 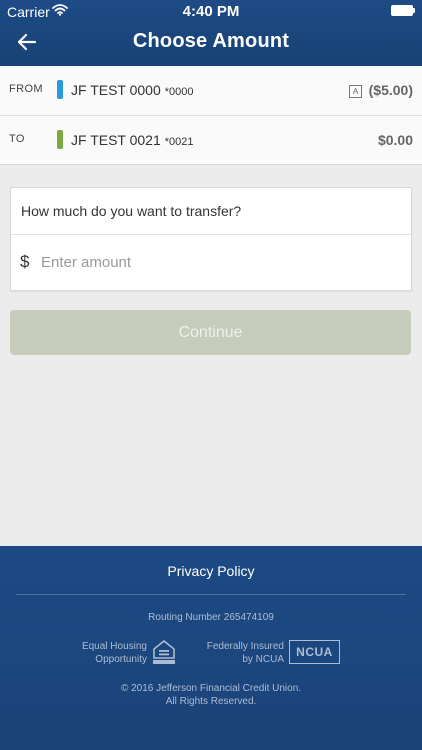 What do you see at coordinates (314, 652) in the screenshot?
I see `ncua-logo: NCUA` at bounding box center [314, 652].